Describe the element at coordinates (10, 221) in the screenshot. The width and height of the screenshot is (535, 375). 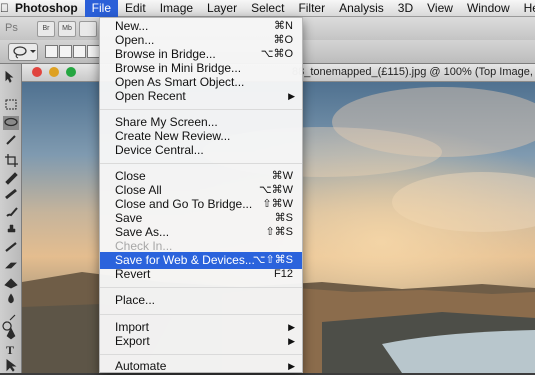
I see `tools-strip: T` at that location.